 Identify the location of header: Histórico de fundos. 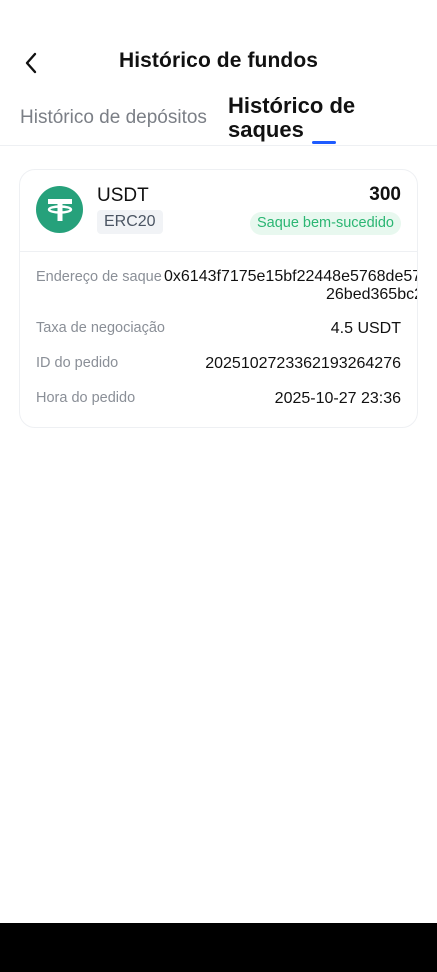
(218, 63).